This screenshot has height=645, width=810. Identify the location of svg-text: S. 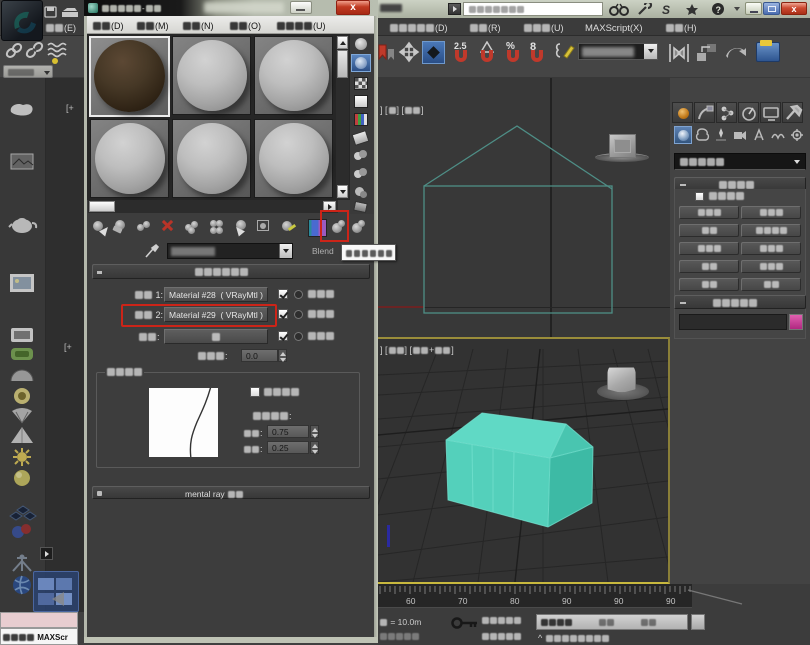
(666, 9).